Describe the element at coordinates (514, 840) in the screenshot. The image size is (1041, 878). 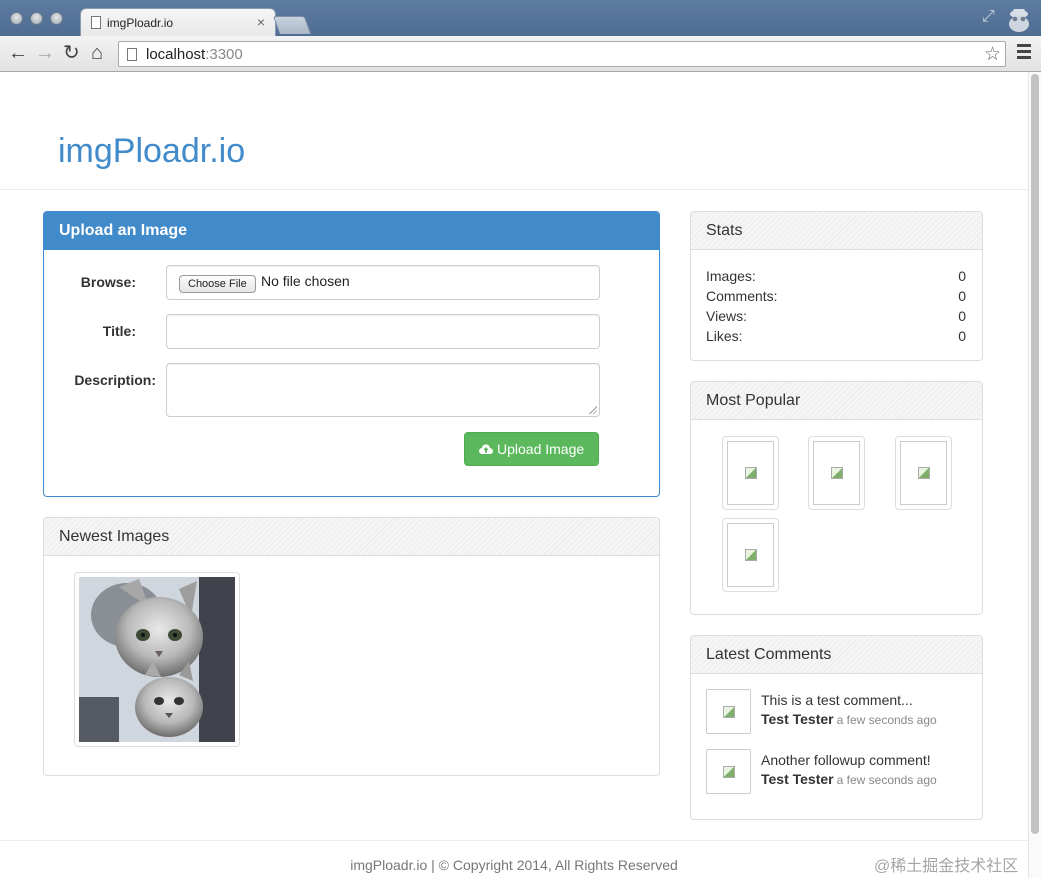
I see `footer-divider` at that location.